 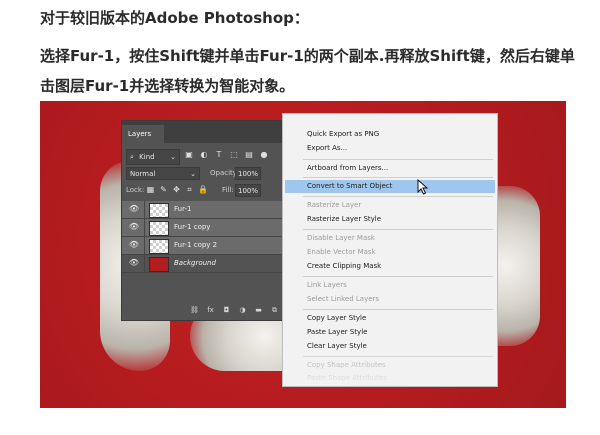 What do you see at coordinates (248, 173) in the screenshot?
I see `opacity-input: 100%` at bounding box center [248, 173].